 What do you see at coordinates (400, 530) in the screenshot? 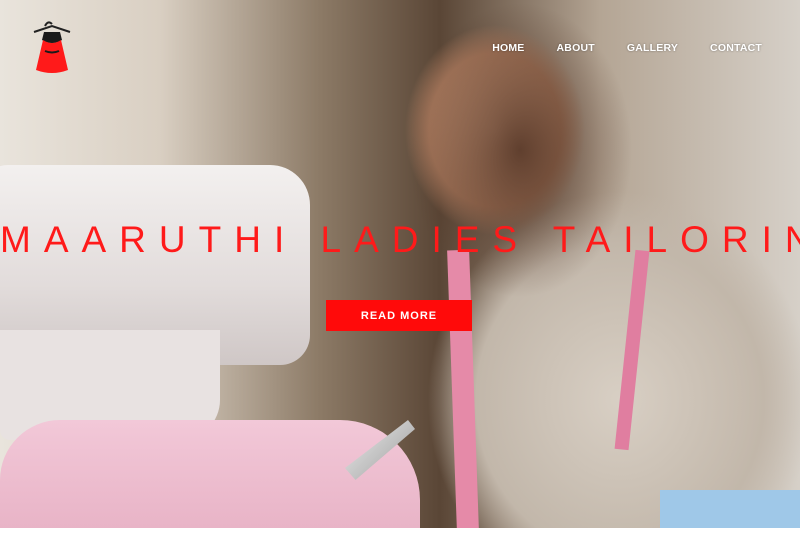
I see `bottom-edge` at bounding box center [400, 530].